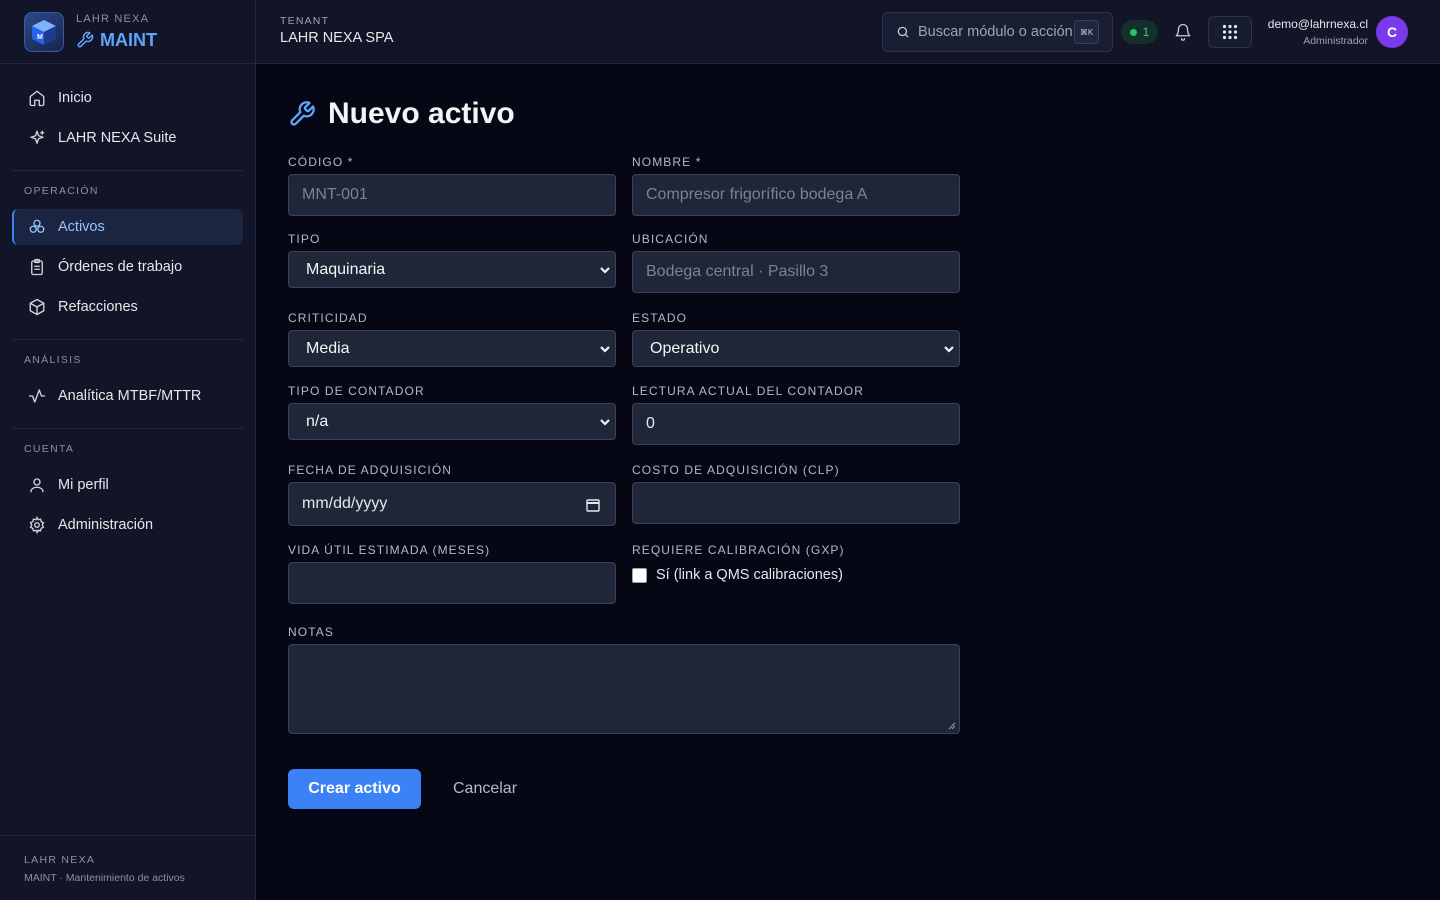  What do you see at coordinates (624, 689) in the screenshot?
I see `notas-textarea` at bounding box center [624, 689].